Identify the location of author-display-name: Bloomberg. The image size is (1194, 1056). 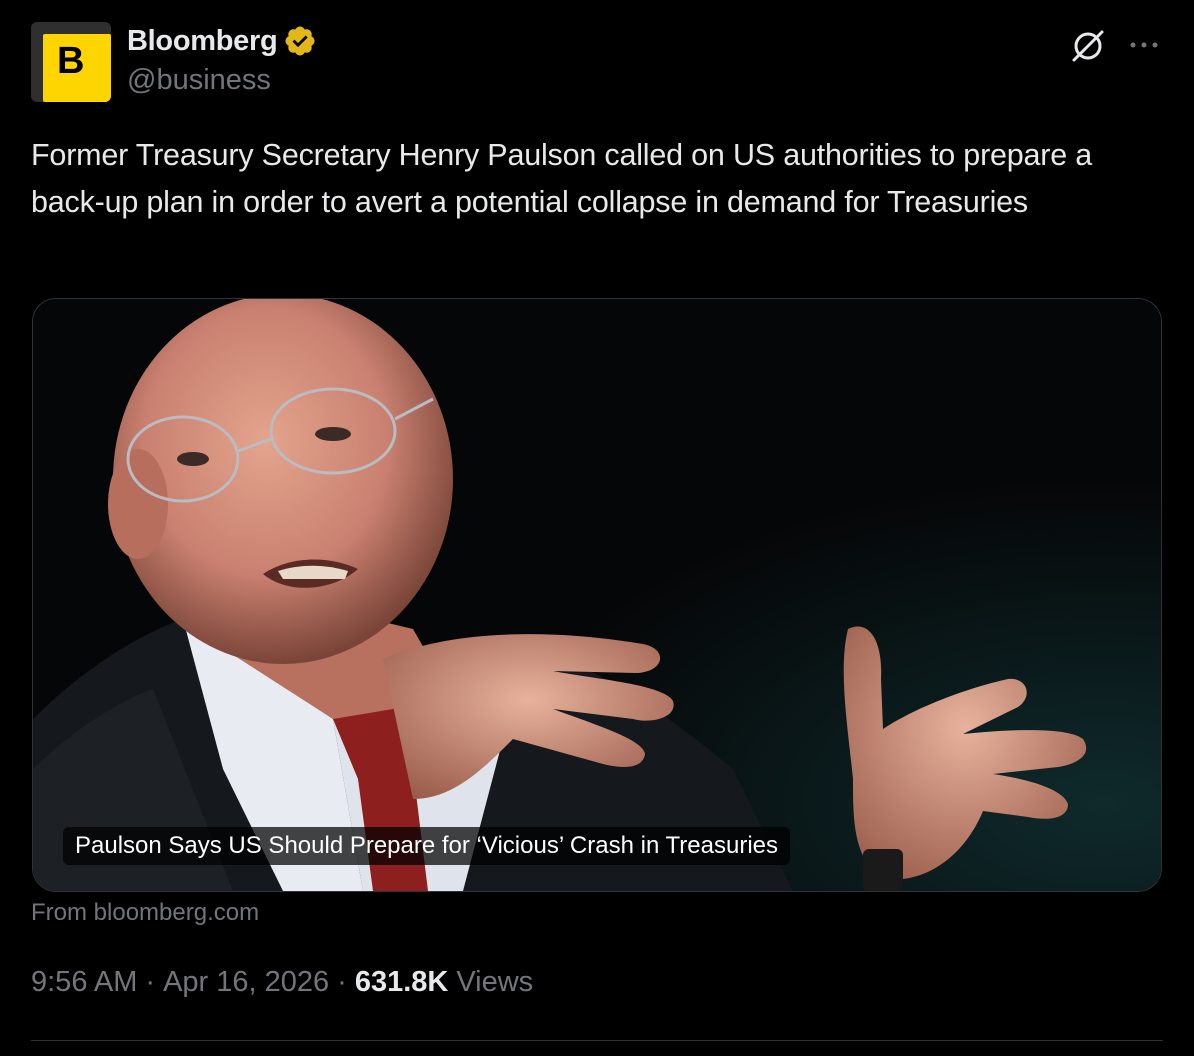
(202, 41).